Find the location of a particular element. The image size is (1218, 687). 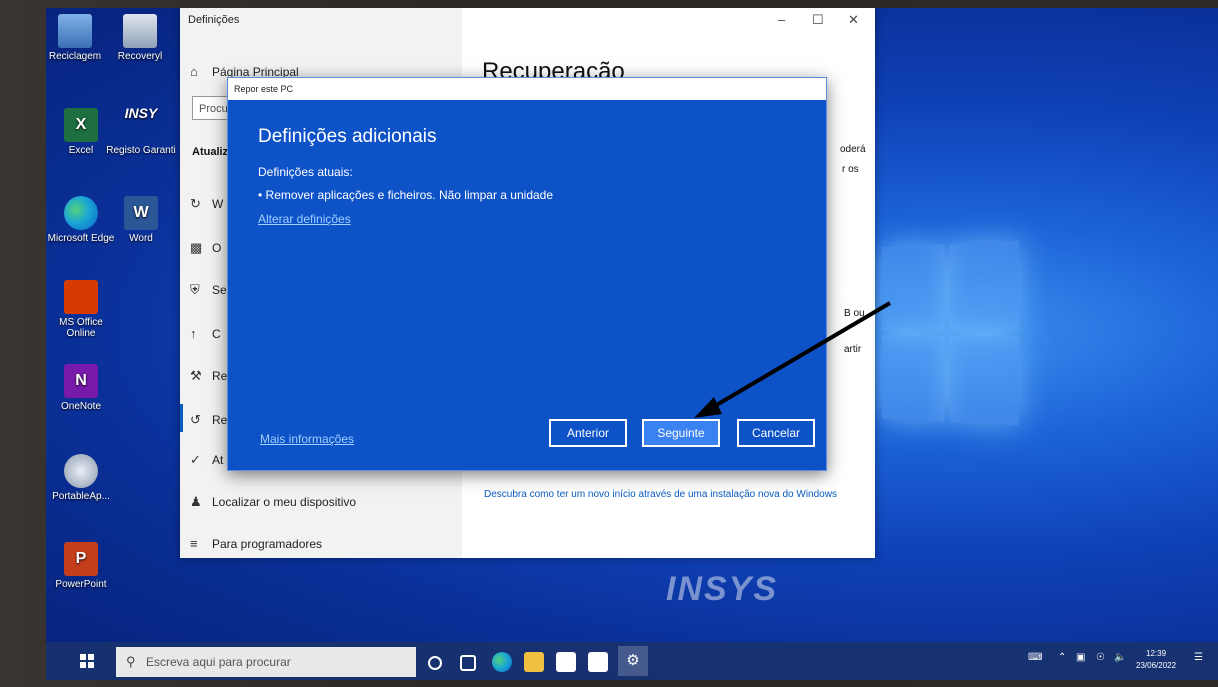

desktop-icon-onenote: N OneNote is located at coordinates (81, 388).